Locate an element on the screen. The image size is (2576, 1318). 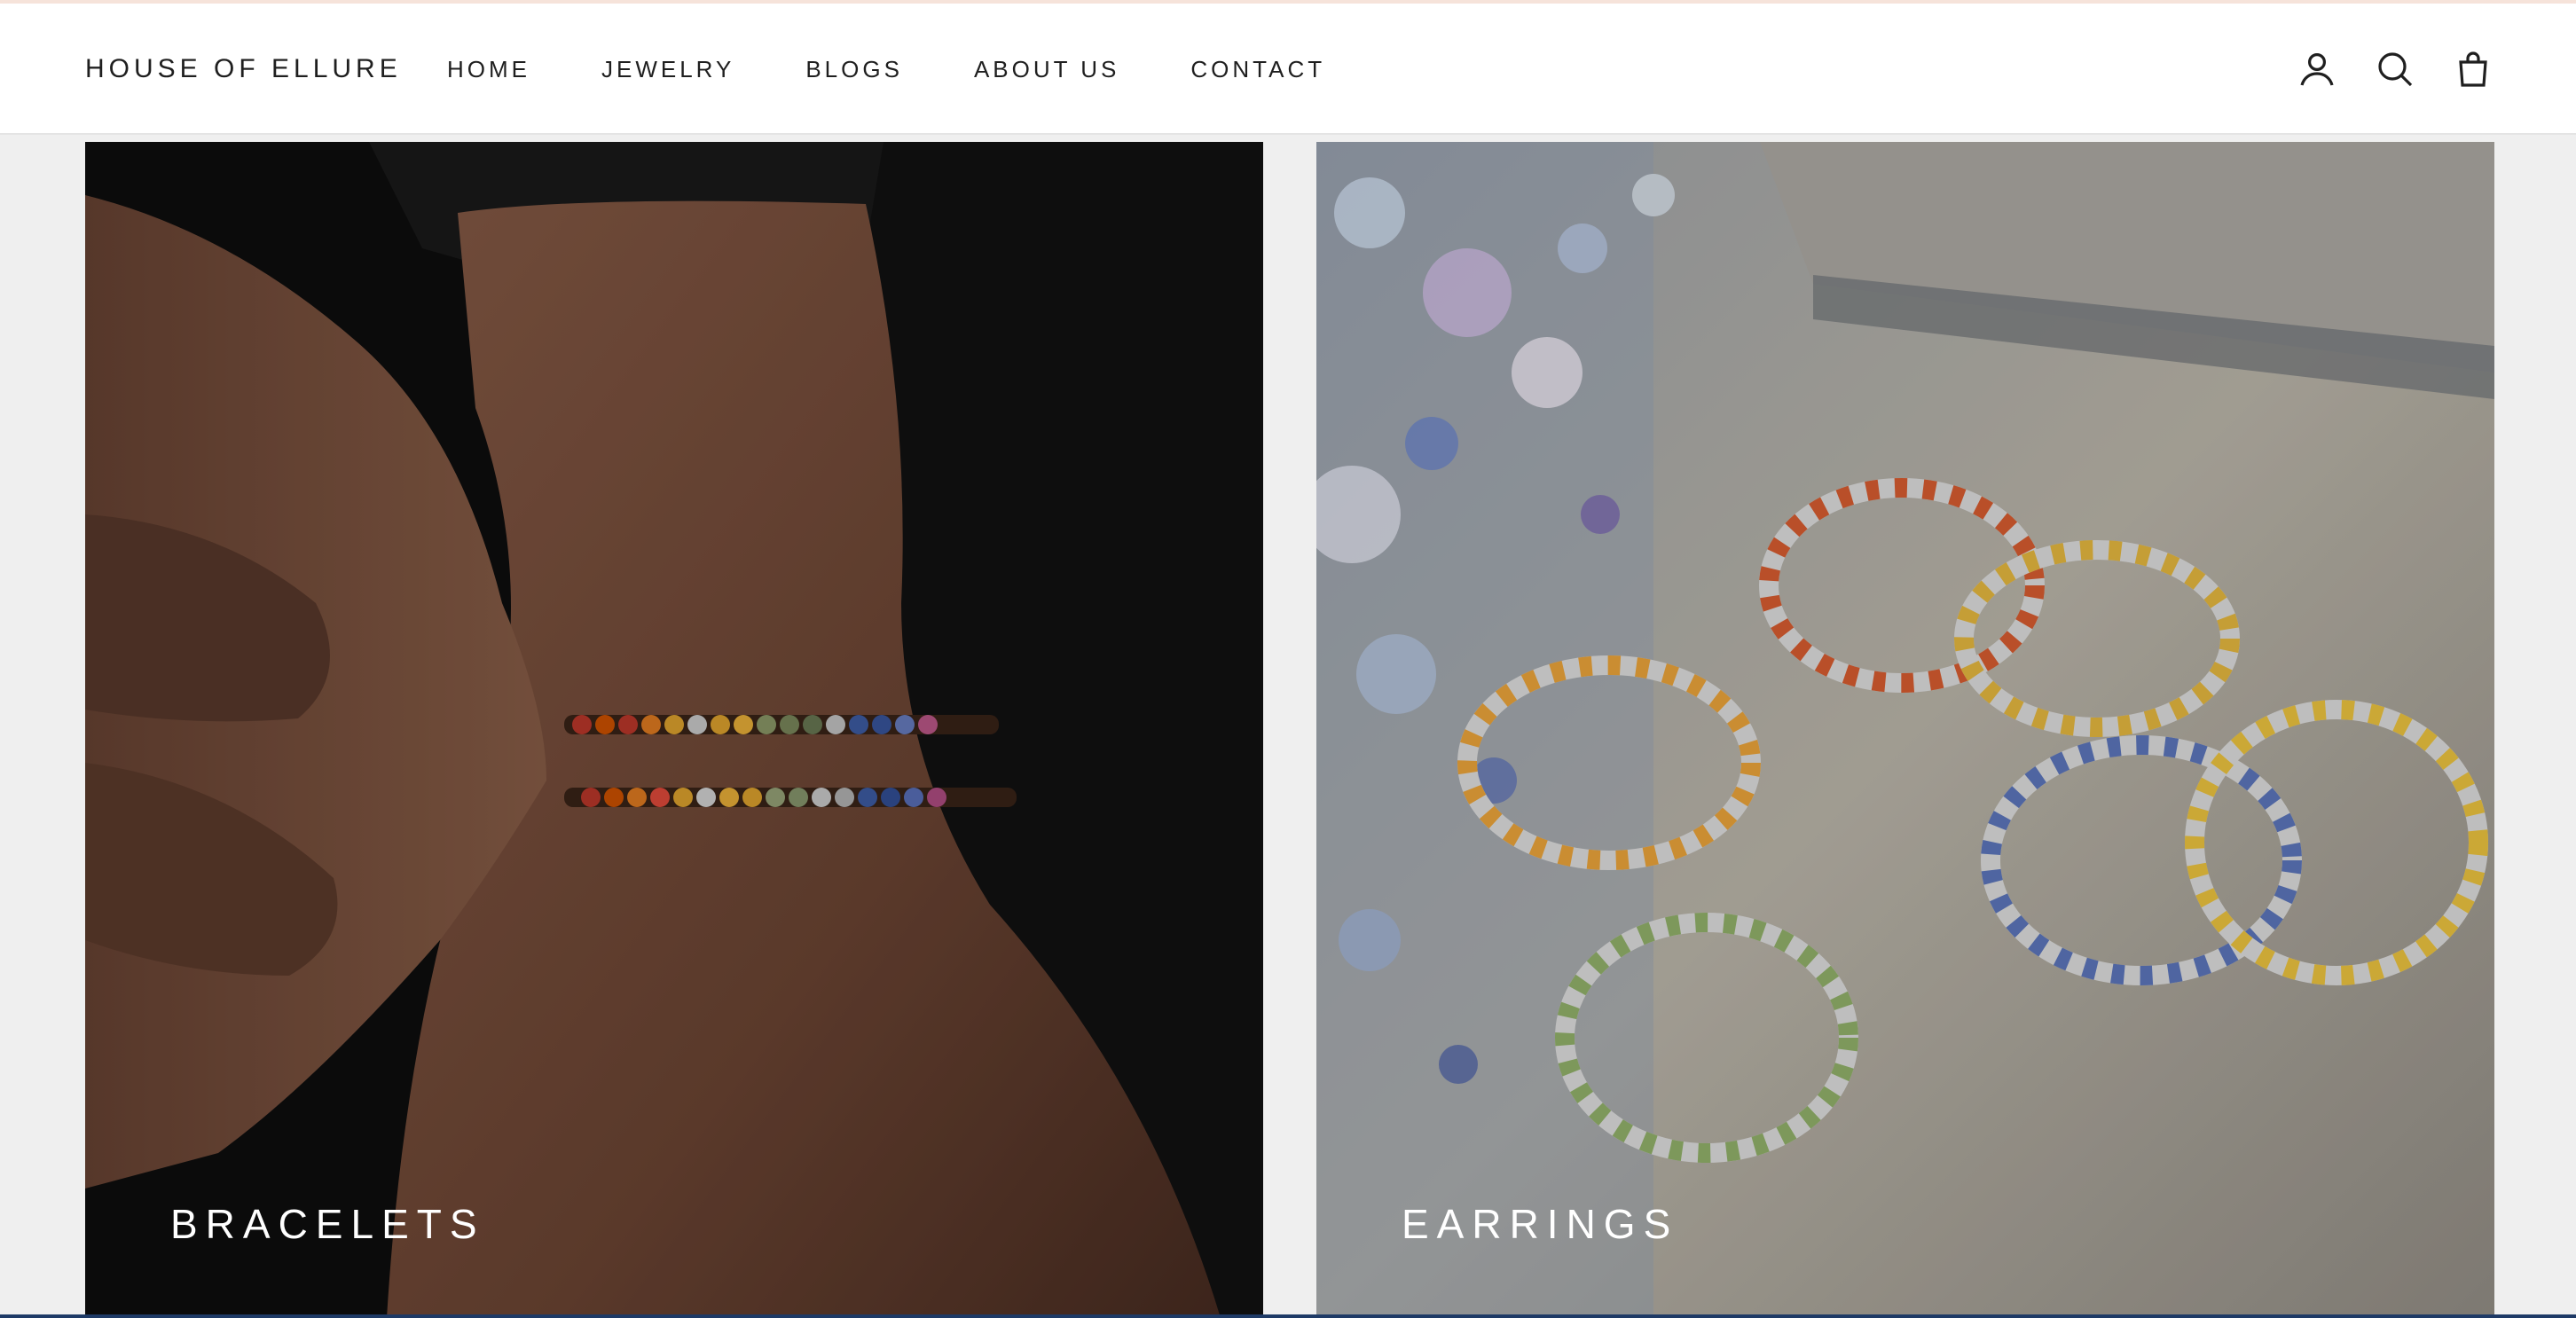
header-icons is located at coordinates (2395, 69).